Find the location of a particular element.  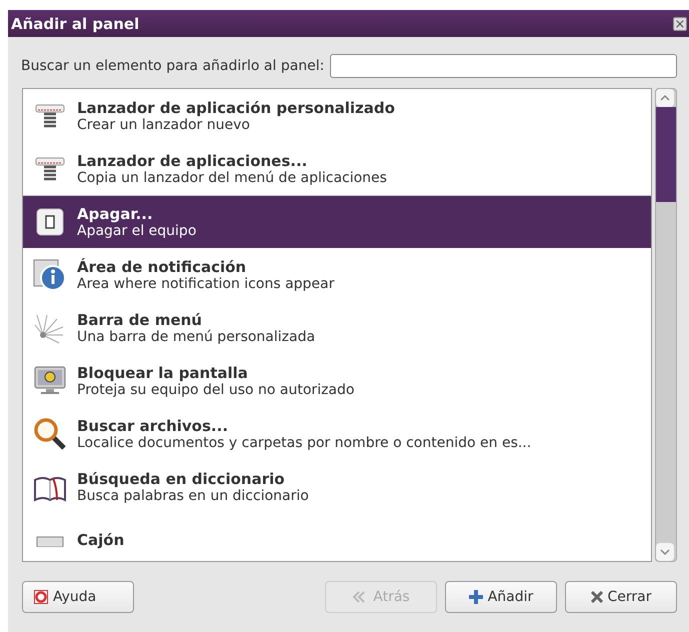

scrollbar is located at coordinates (666, 325).